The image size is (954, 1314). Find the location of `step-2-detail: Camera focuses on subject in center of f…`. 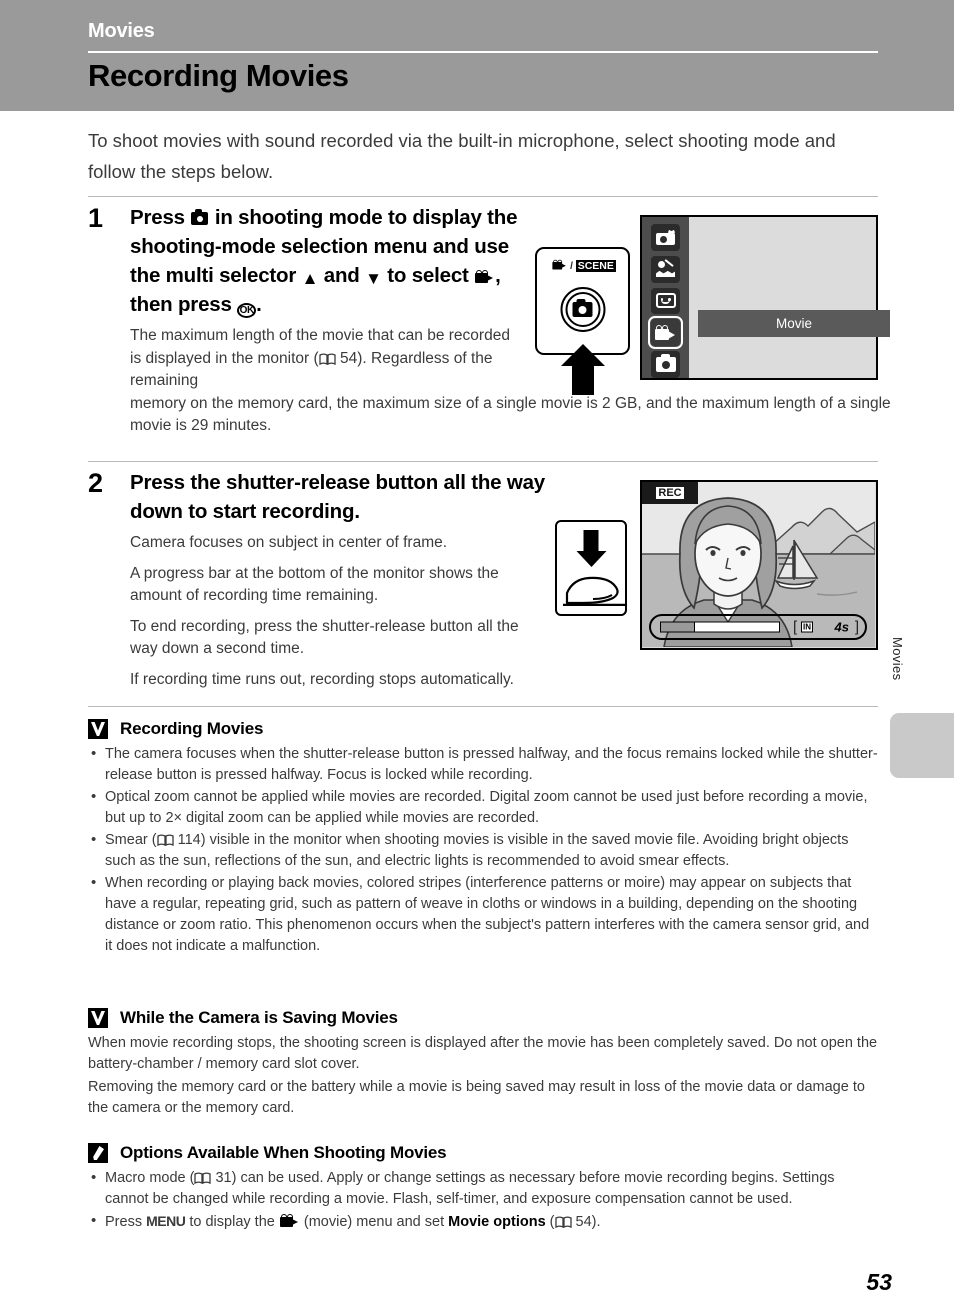

step-2-detail: Camera focuses on subject in center of f… is located at coordinates (340, 611).